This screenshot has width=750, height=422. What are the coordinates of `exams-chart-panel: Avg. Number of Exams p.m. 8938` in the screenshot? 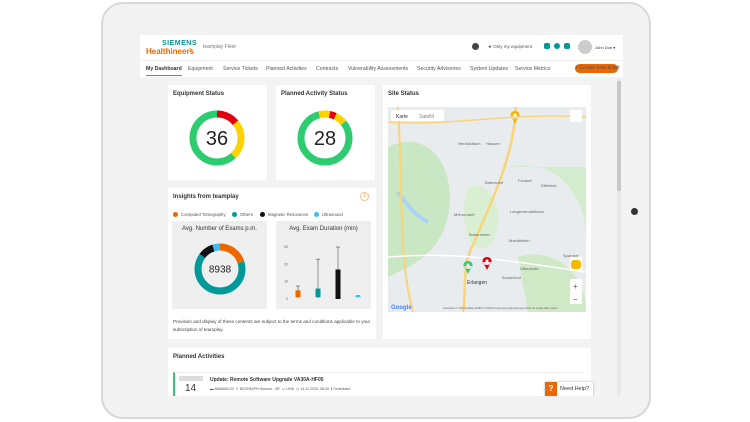 It's located at (219, 265).